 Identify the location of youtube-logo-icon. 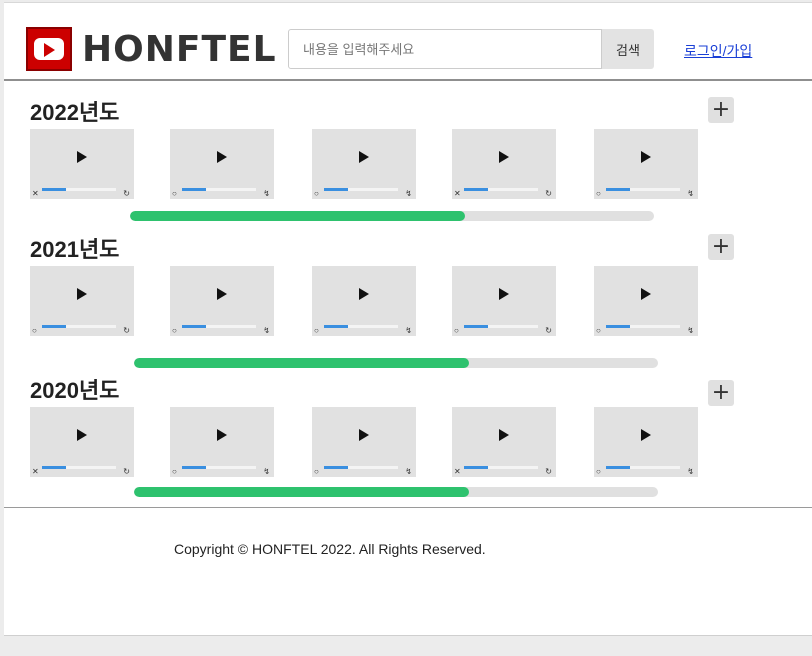
(49, 49).